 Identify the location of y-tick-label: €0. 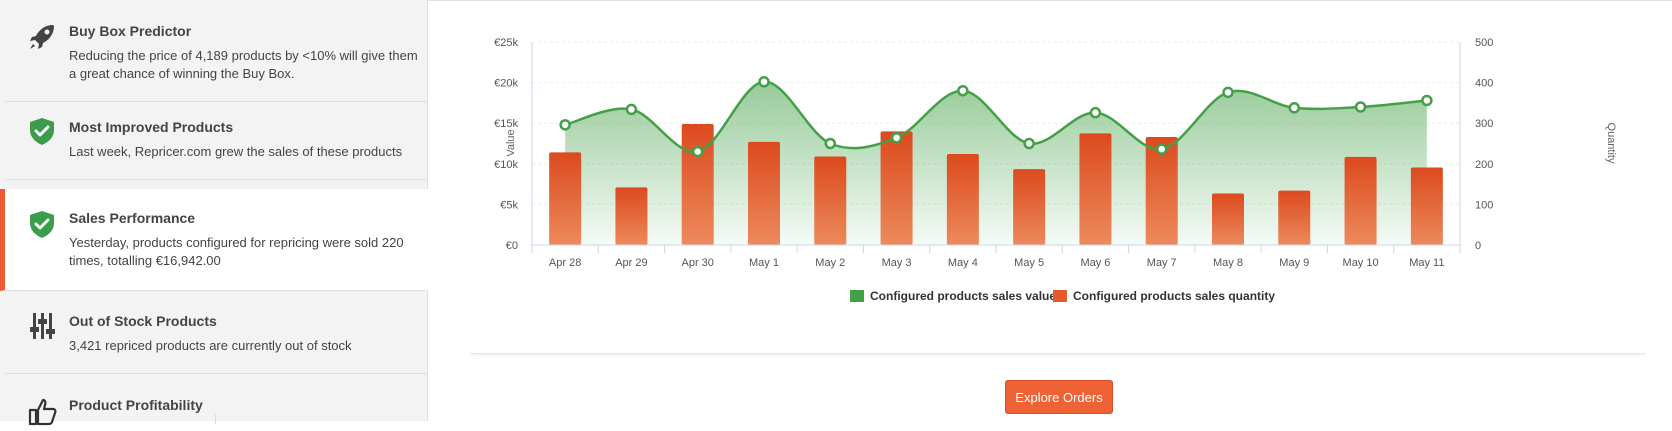
(512, 246).